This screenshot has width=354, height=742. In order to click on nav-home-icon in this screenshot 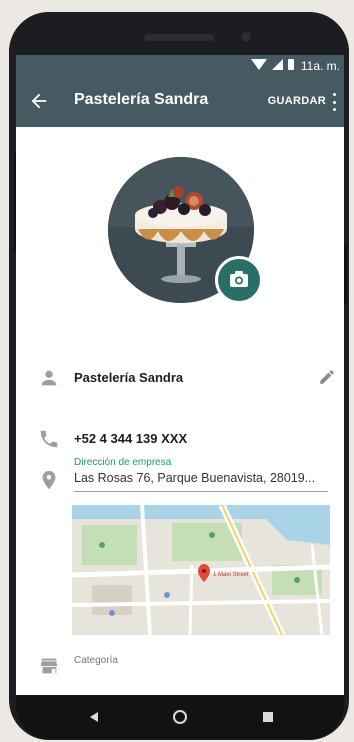, I will do `click(180, 717)`.